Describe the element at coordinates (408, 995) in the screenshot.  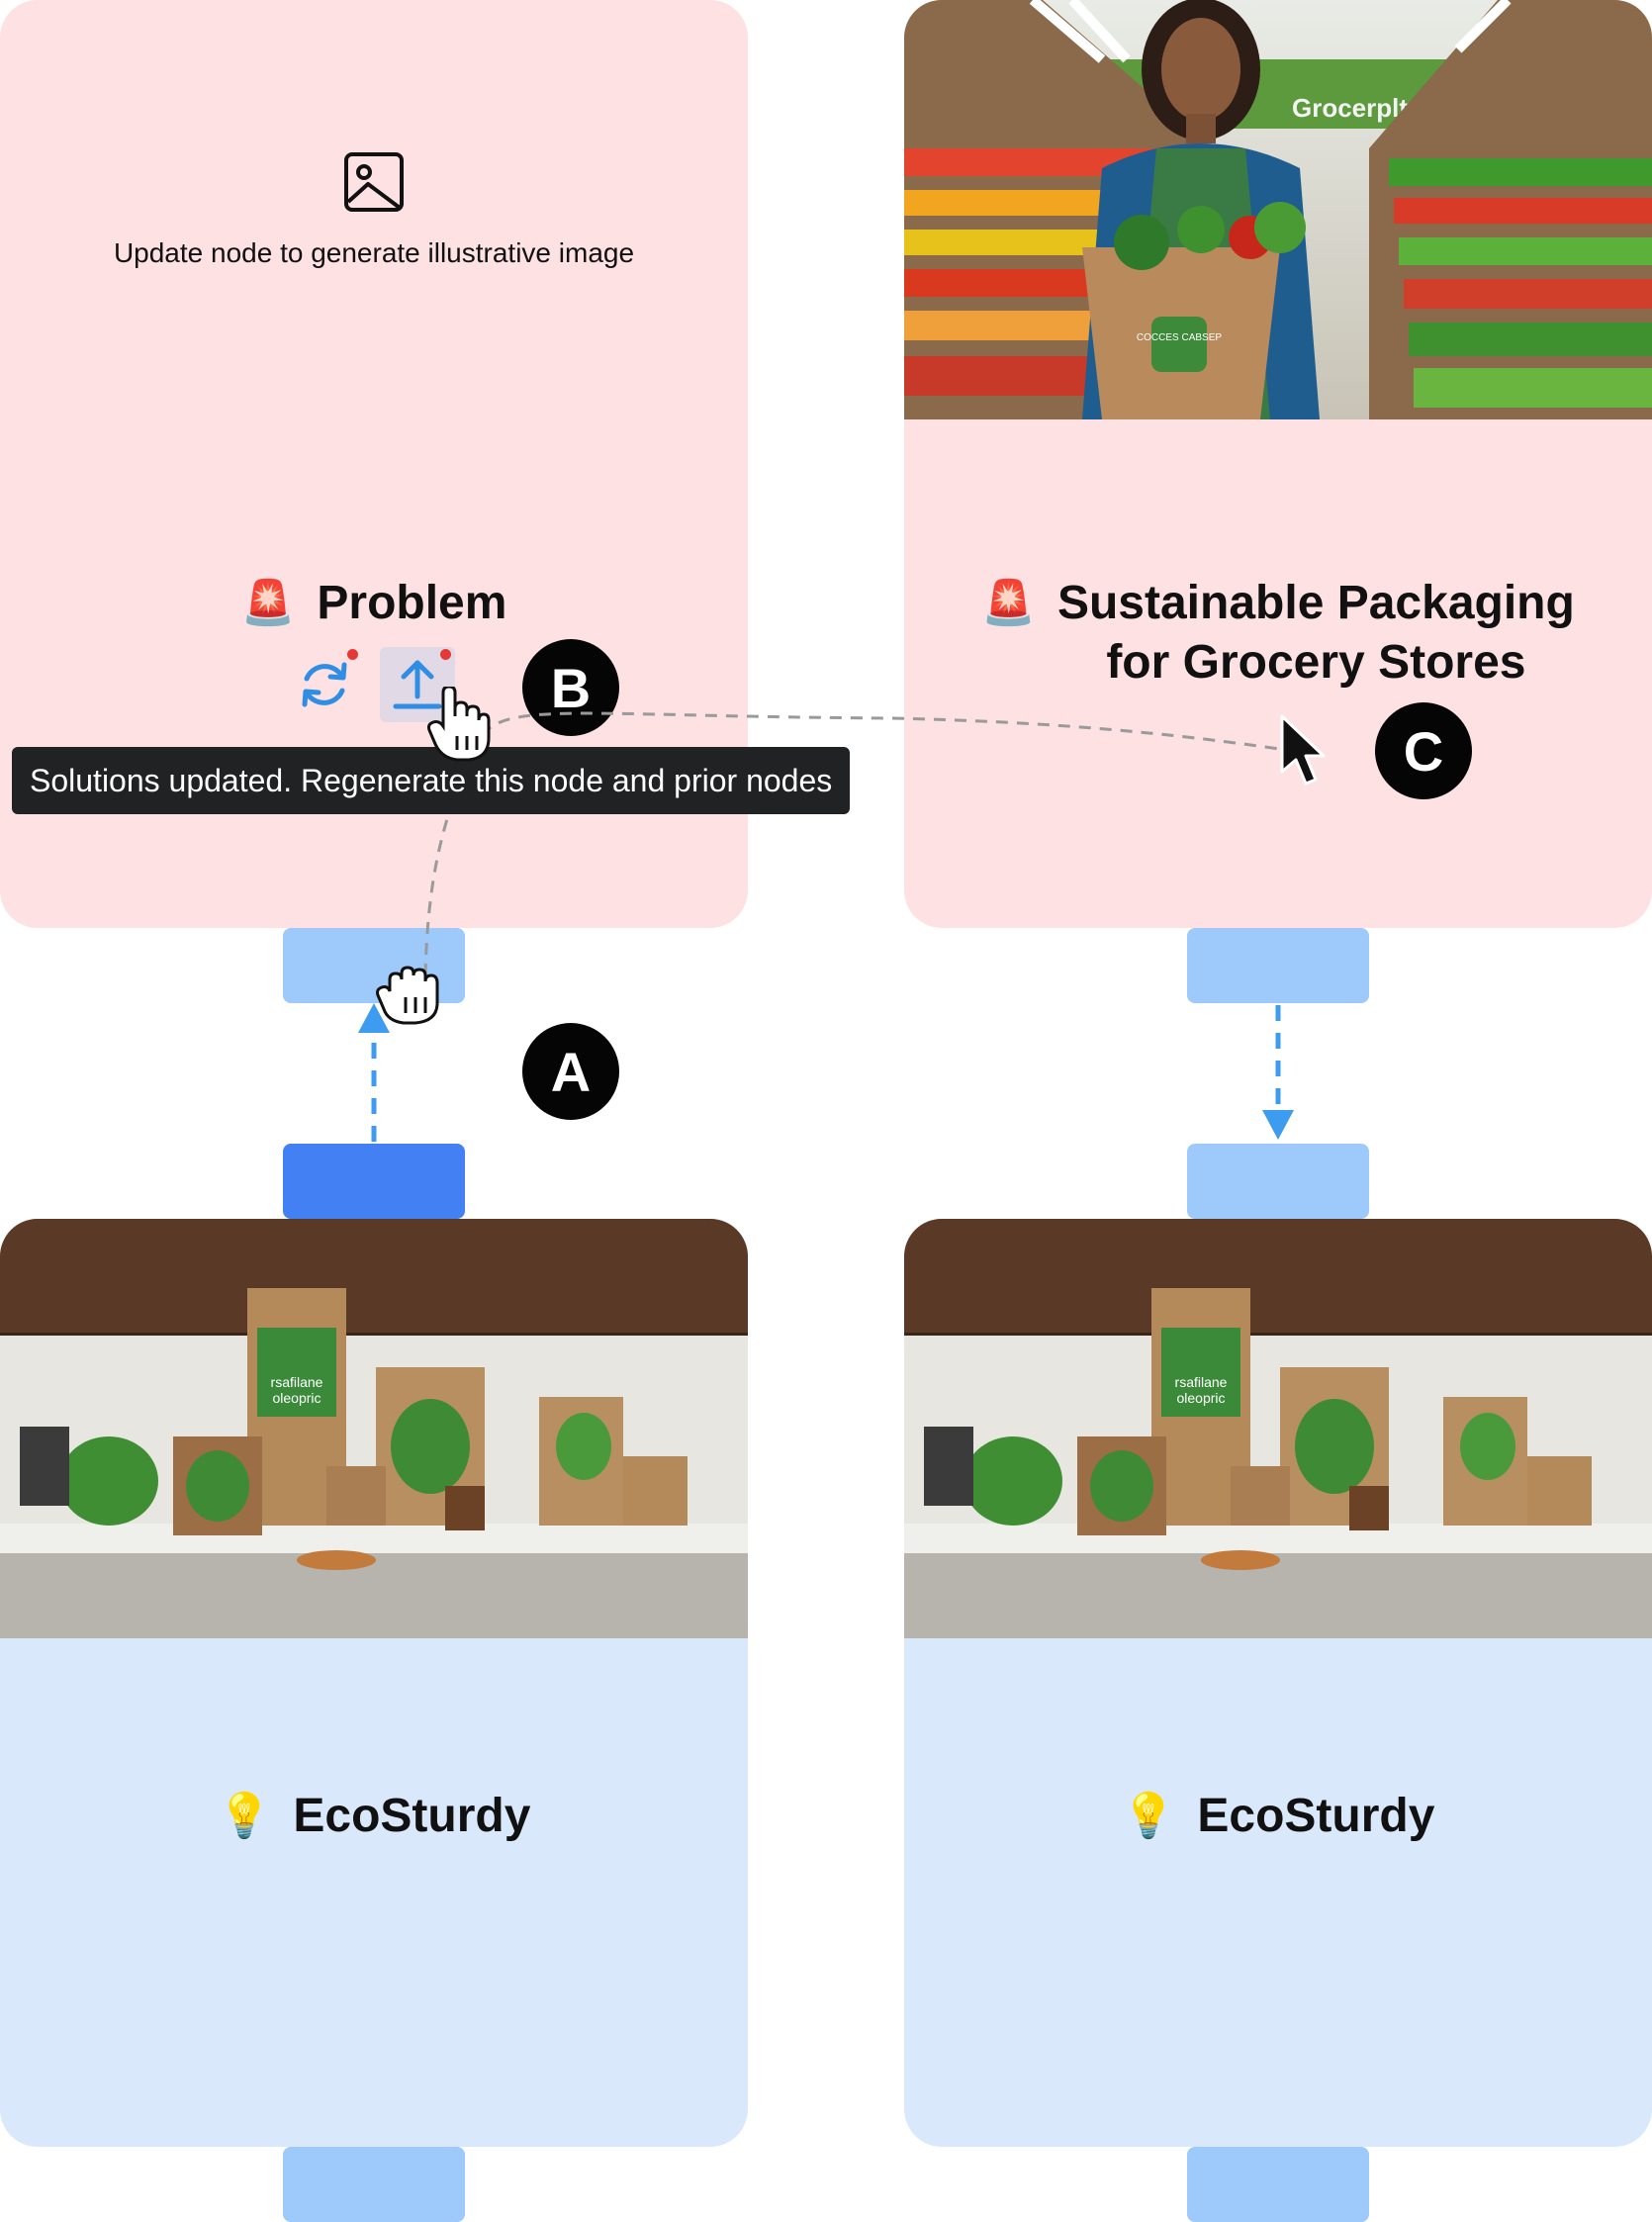
I see `hand-cursor-icon` at that location.